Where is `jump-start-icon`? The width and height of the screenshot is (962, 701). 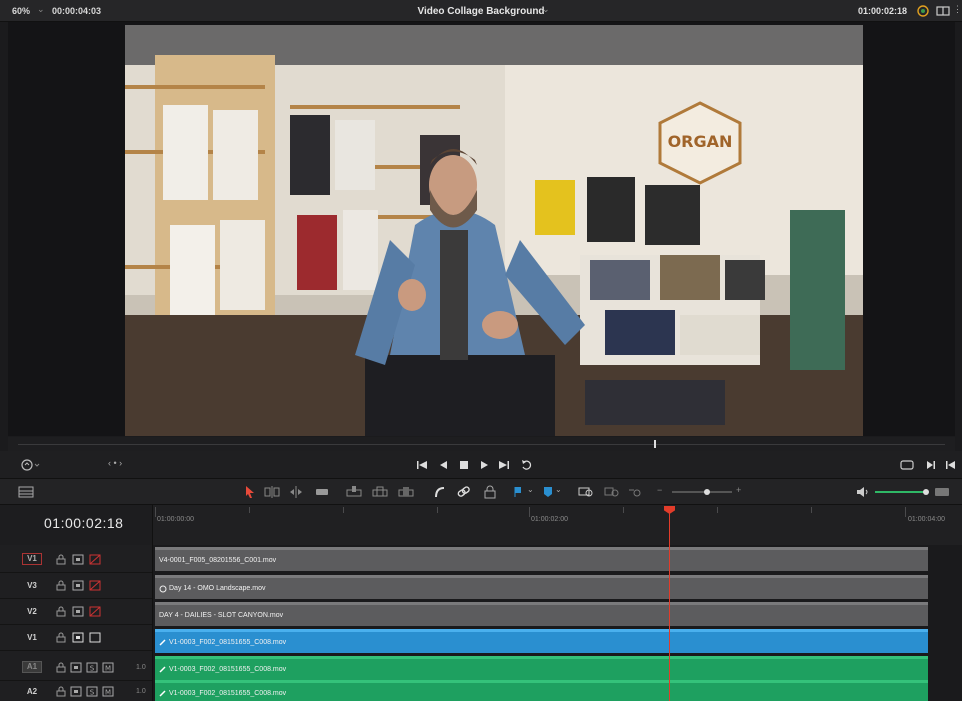
jump-start-icon is located at coordinates (422, 465).